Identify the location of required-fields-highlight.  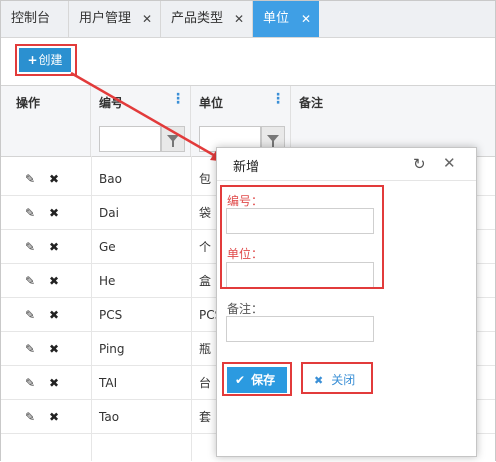
(302, 237).